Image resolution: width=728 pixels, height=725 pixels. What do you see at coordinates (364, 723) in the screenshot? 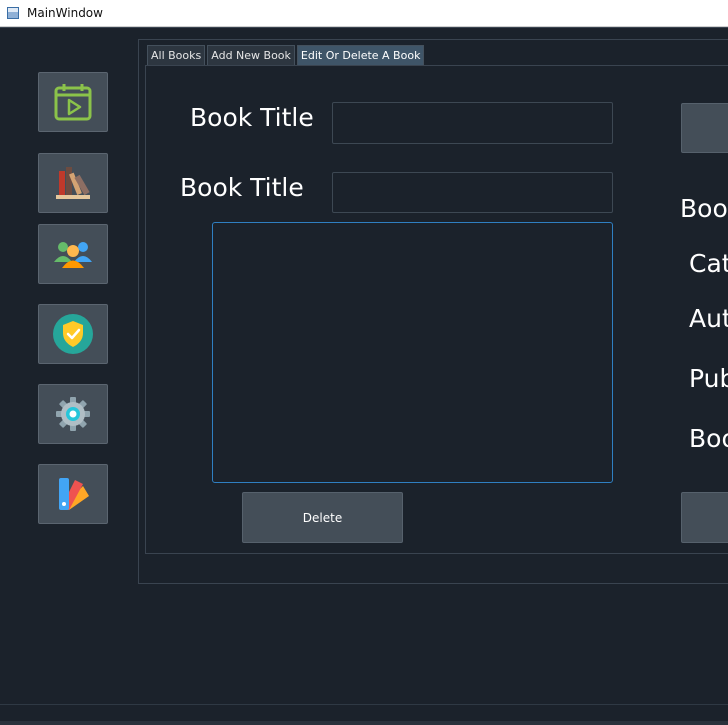
I see `status-bar` at bounding box center [364, 723].